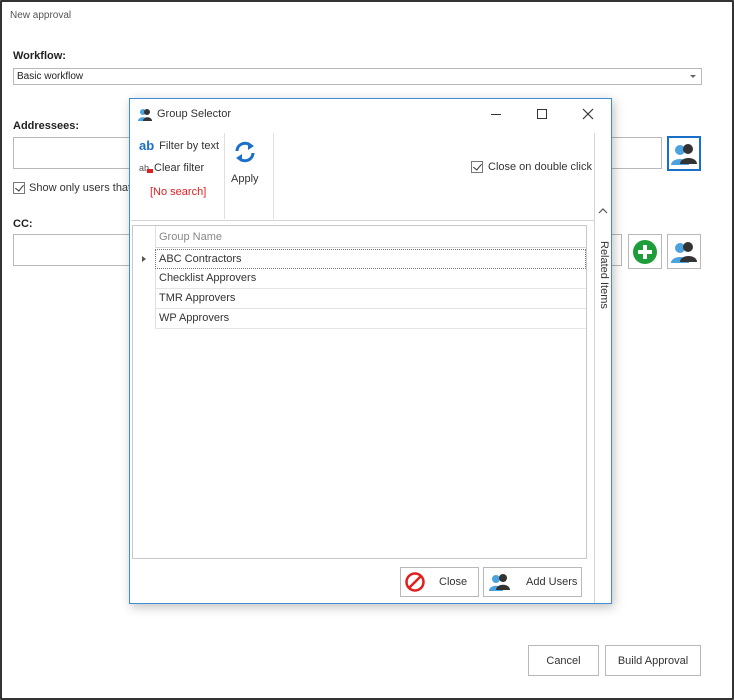 Image resolution: width=734 pixels, height=700 pixels. Describe the element at coordinates (23, 224) in the screenshot. I see `cc-label: CC:` at that location.